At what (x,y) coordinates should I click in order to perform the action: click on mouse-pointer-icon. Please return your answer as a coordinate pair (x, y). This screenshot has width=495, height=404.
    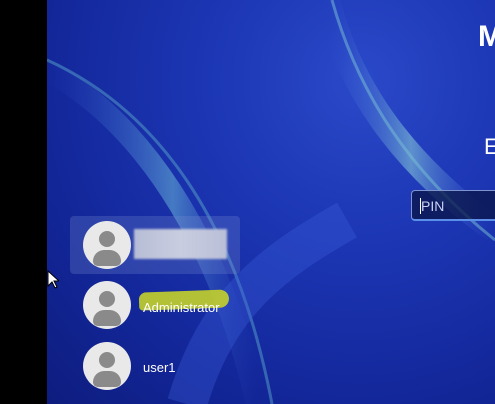
    Looking at the image, I should click on (54, 282).